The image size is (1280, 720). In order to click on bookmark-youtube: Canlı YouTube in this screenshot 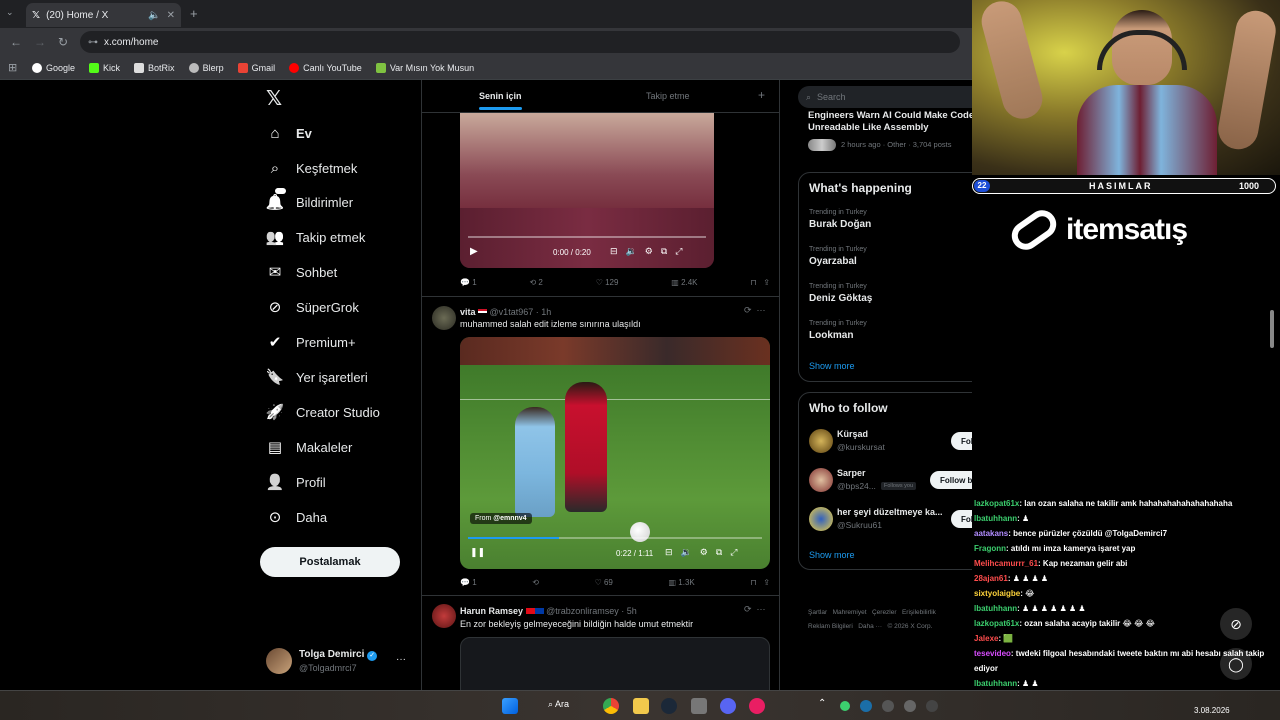, I will do `click(325, 67)`.